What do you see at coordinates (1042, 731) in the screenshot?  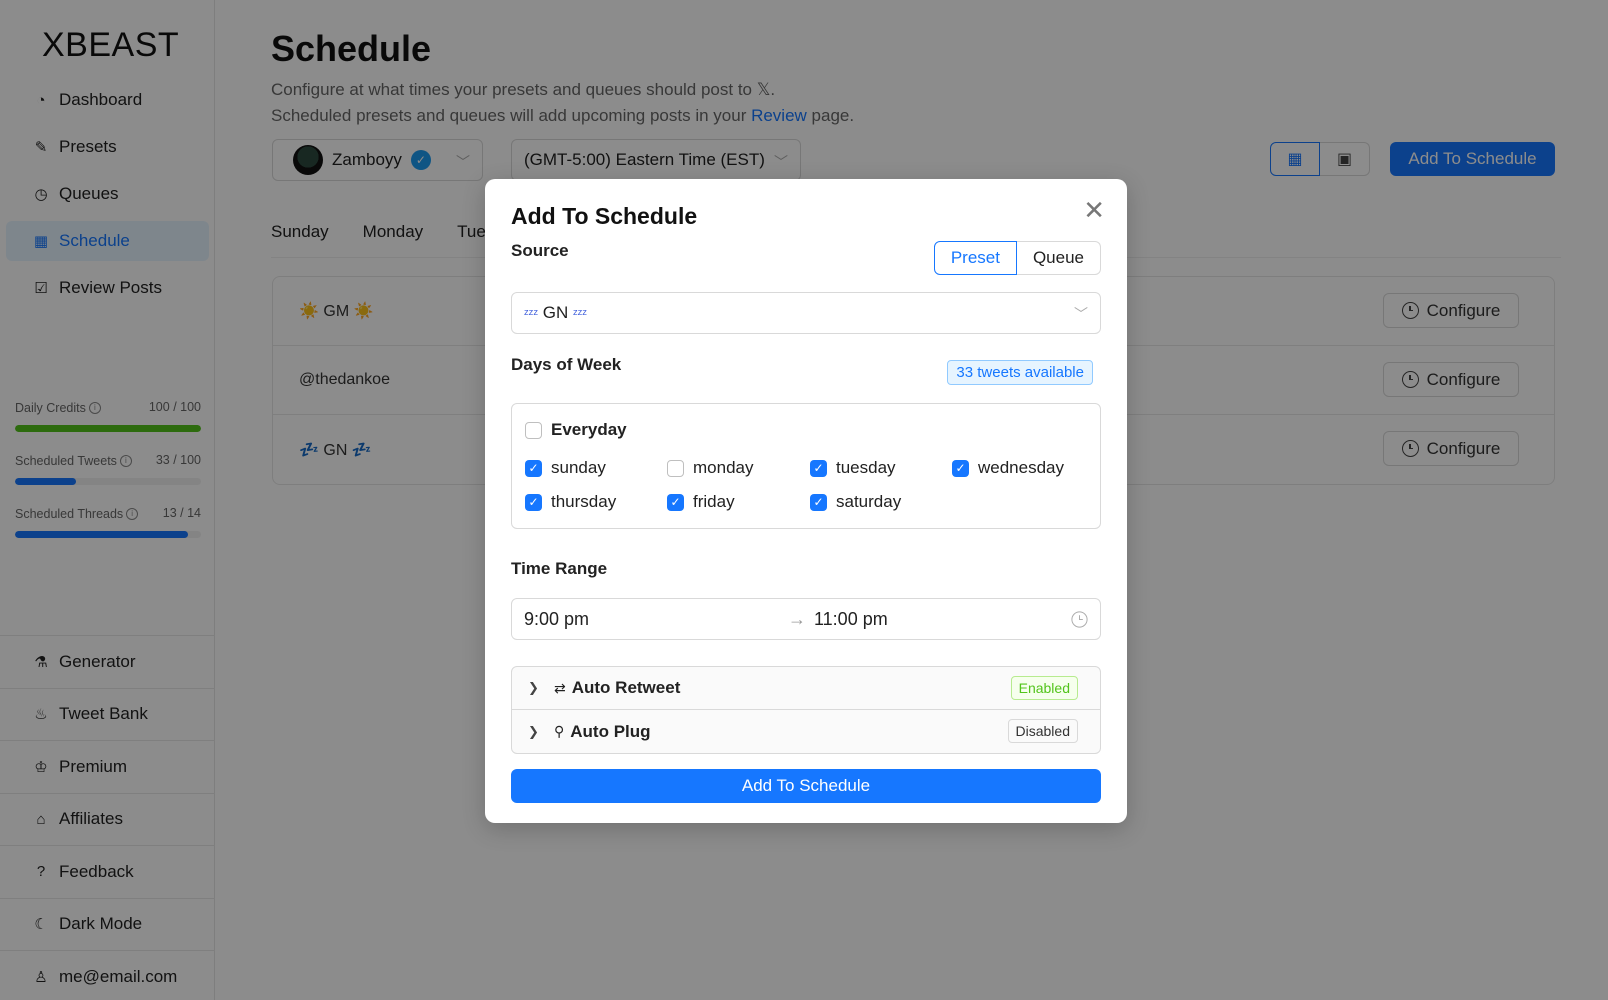 I see `status-badge: Disabled` at bounding box center [1042, 731].